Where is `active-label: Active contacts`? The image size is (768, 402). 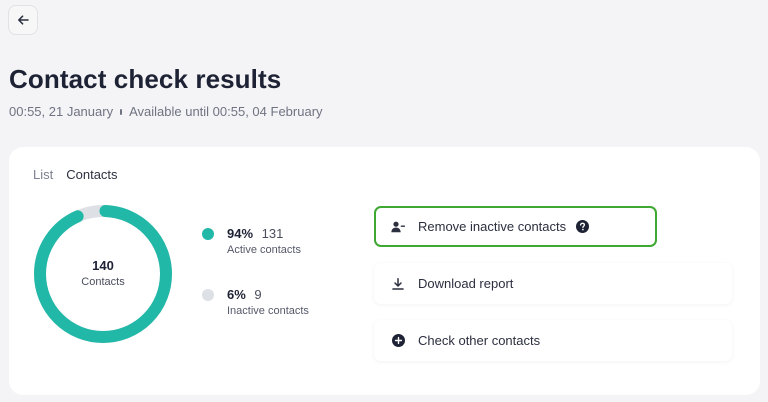
active-label: Active contacts is located at coordinates (264, 250).